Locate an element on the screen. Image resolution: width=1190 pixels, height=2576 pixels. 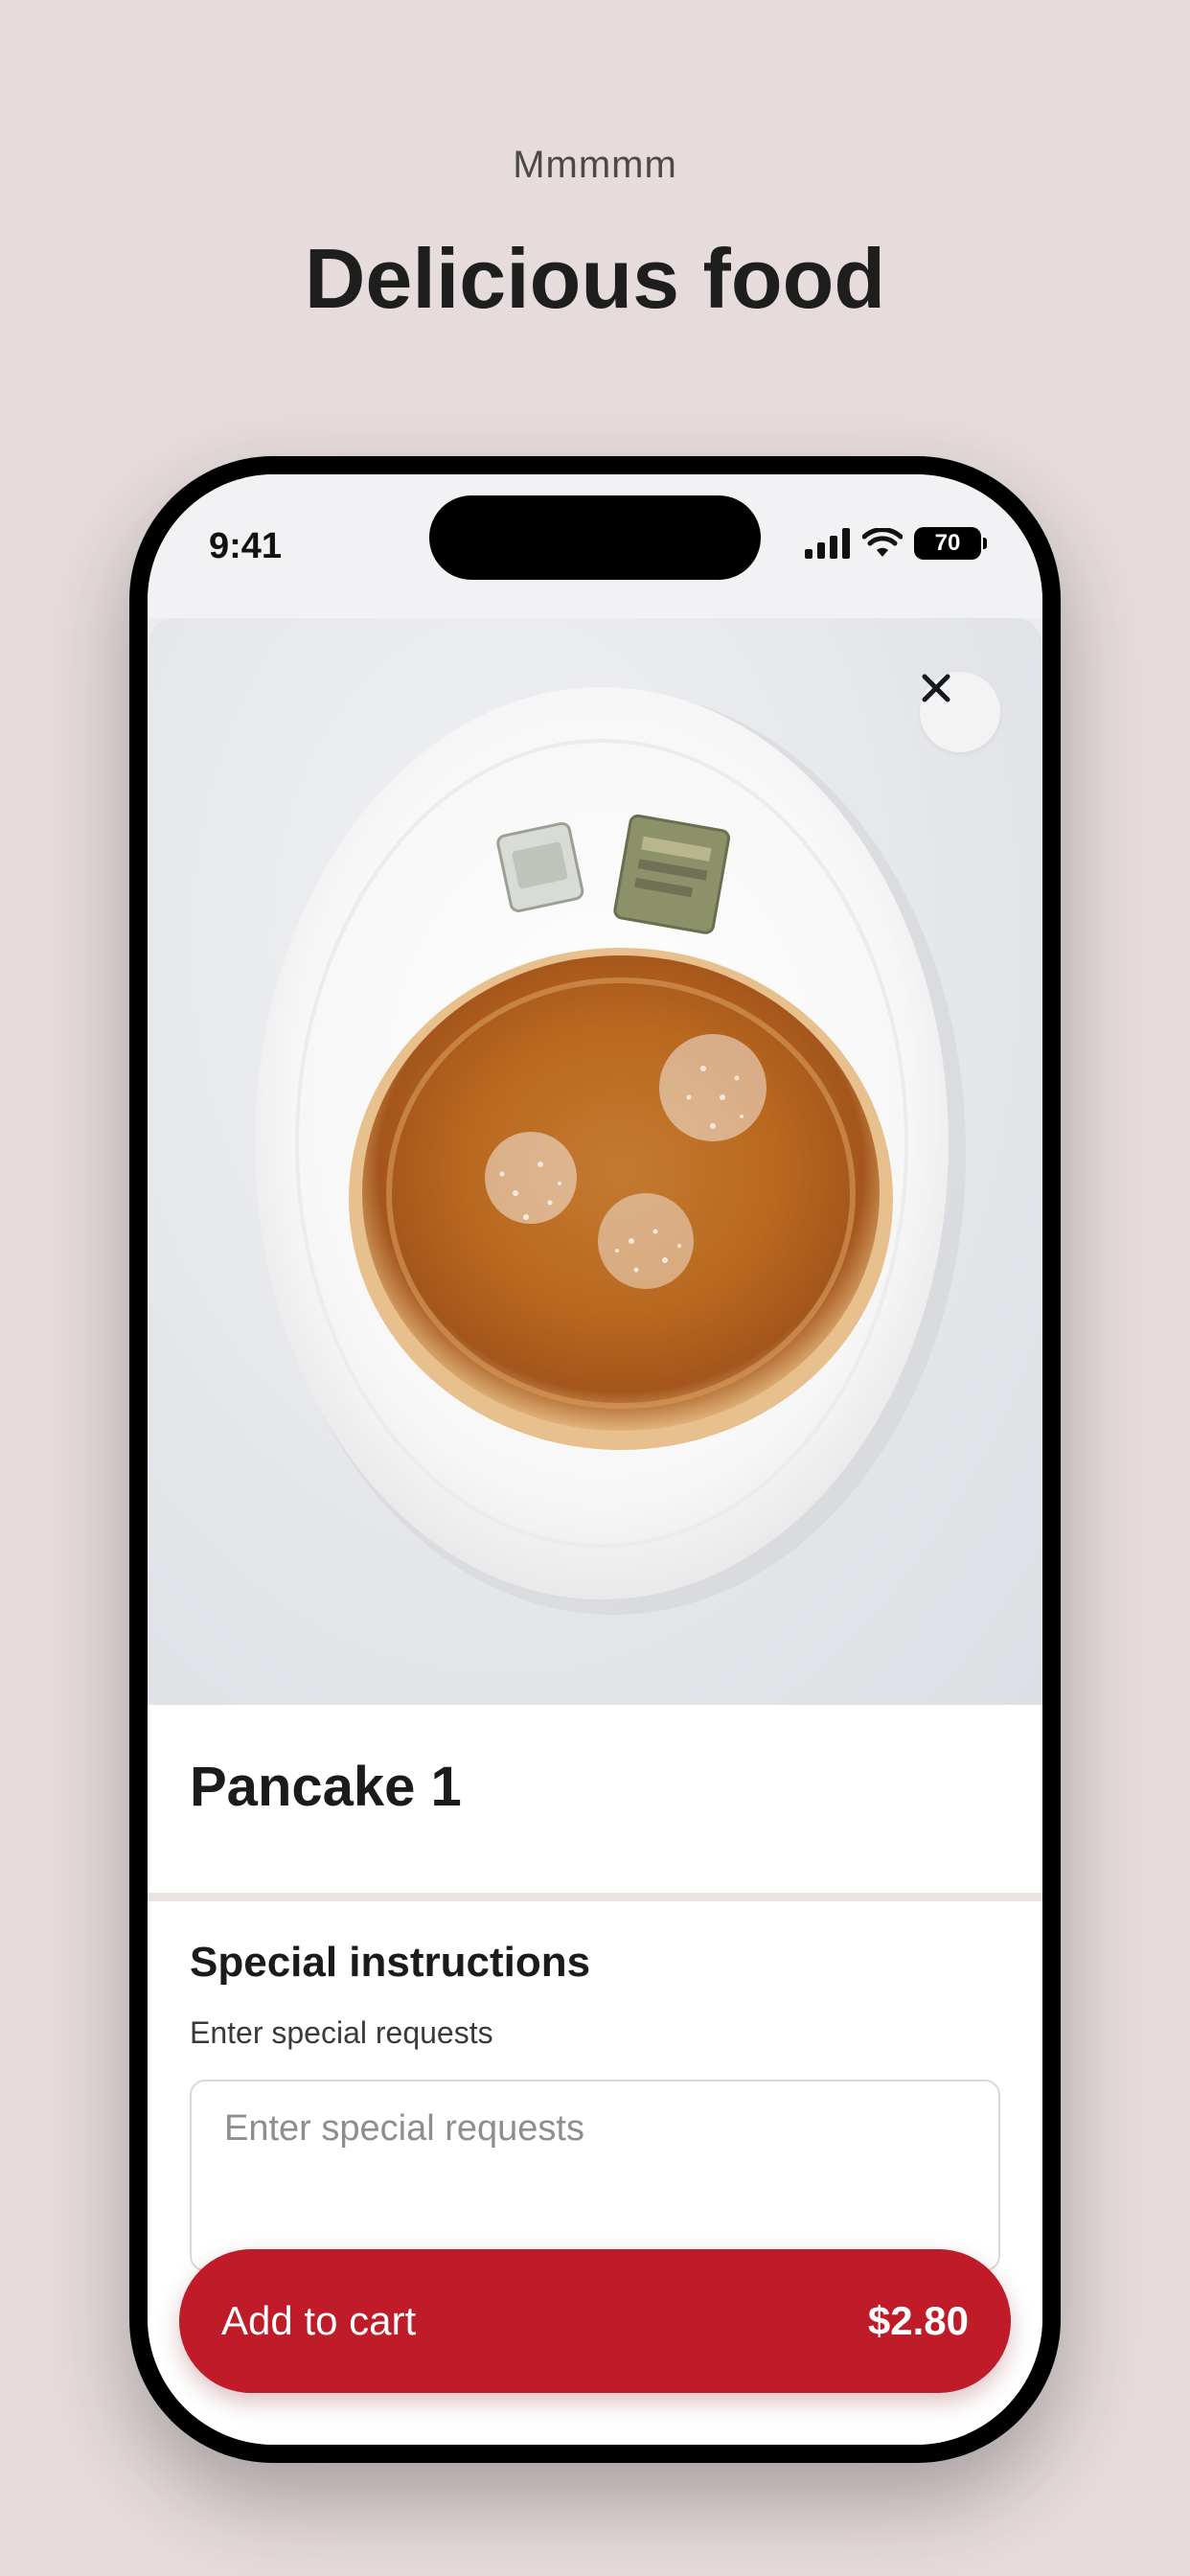
add-to-cart-button: Add to cart $2.80 is located at coordinates (595, 2321).